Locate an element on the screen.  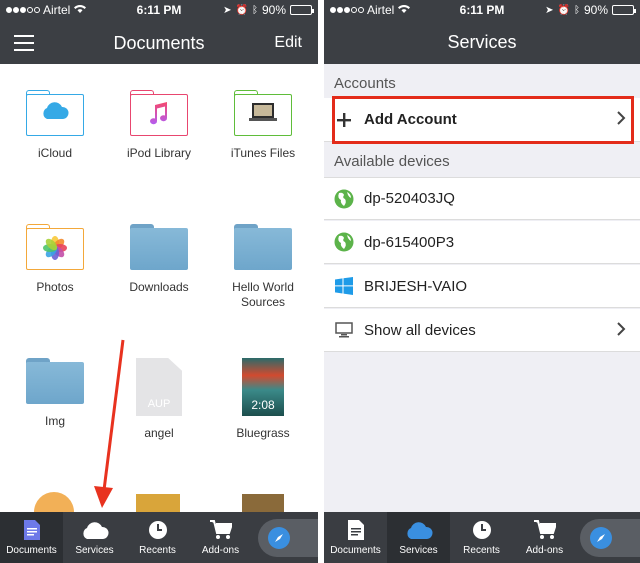
item-label: Bluegrass is located at coordinates (263, 433).